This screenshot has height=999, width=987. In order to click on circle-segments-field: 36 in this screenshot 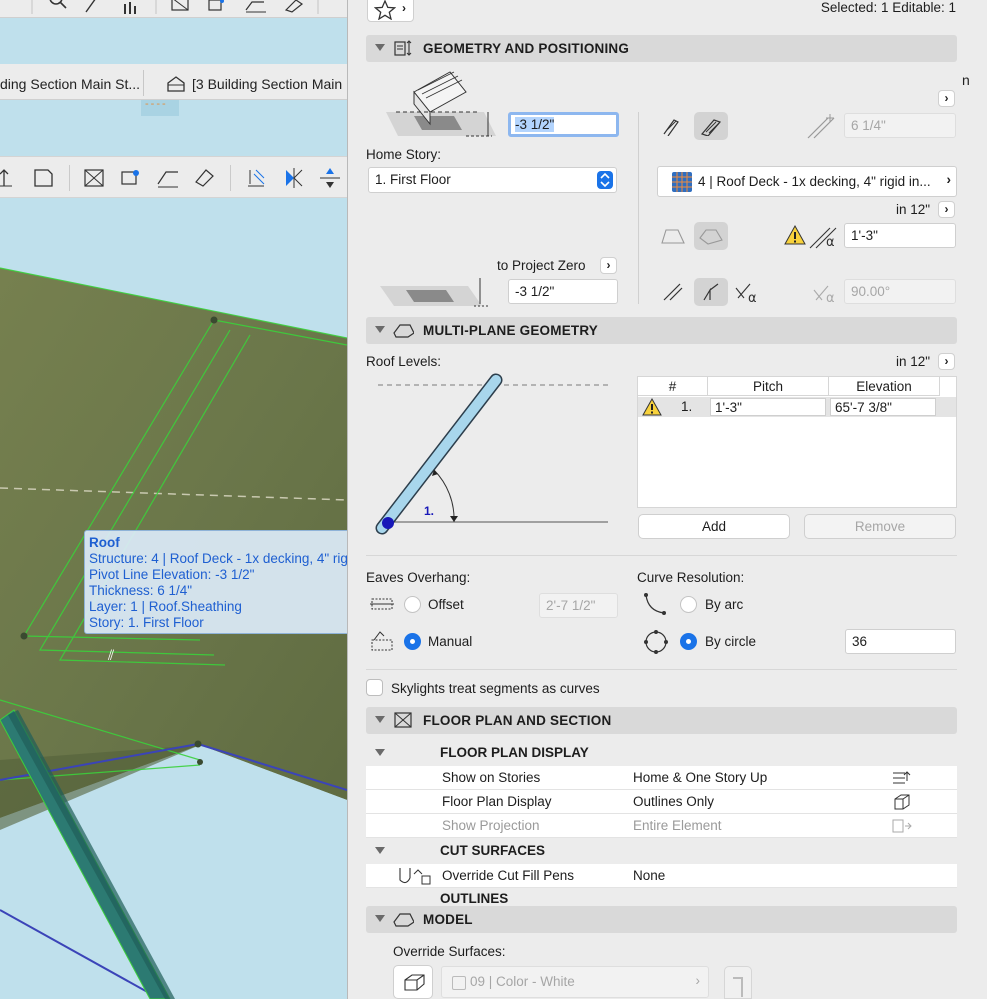, I will do `click(900, 641)`.